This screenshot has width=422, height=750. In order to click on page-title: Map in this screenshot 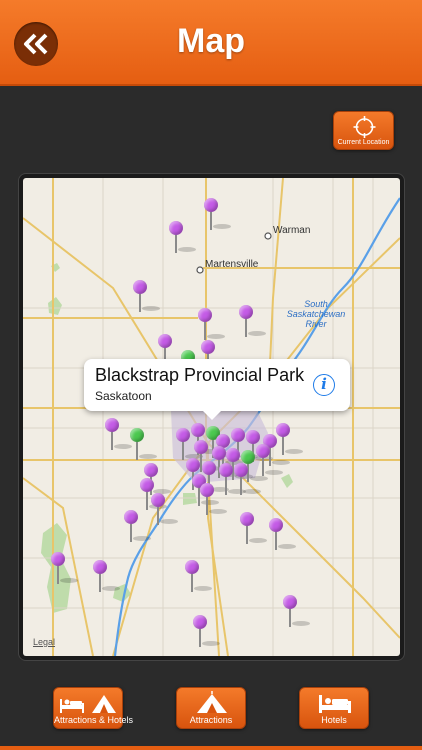, I will do `click(211, 41)`.